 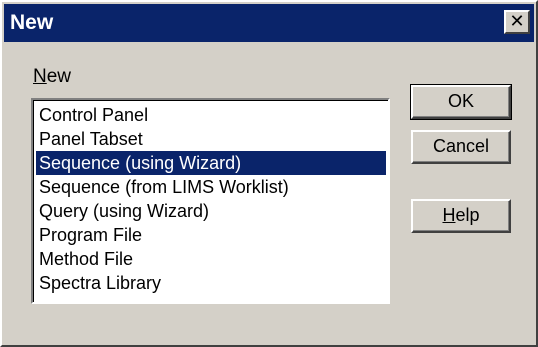 I want to click on list-label: New, so click(x=52, y=76).